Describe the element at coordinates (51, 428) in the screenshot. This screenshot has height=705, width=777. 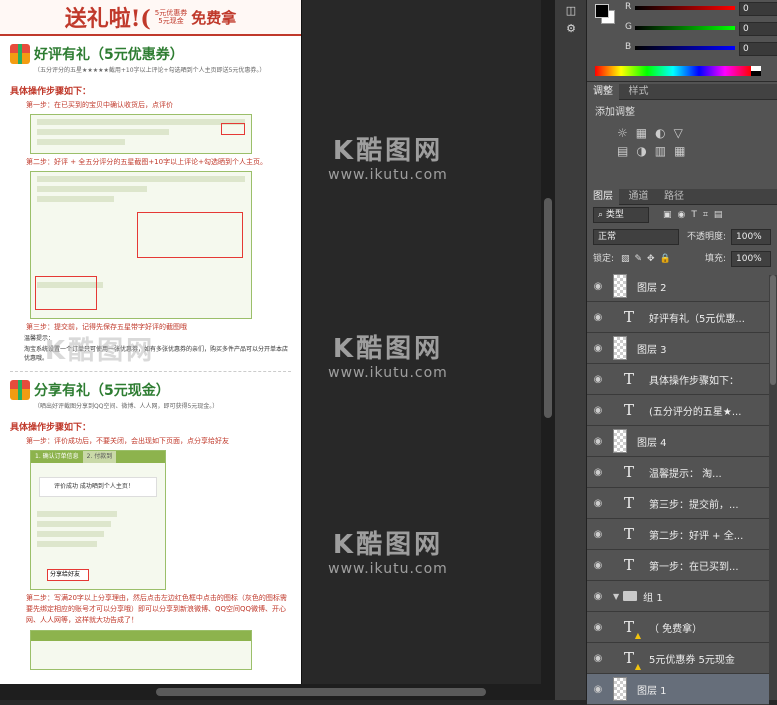
I see `section2-steps-title: 具体操作步骤如下：` at that location.